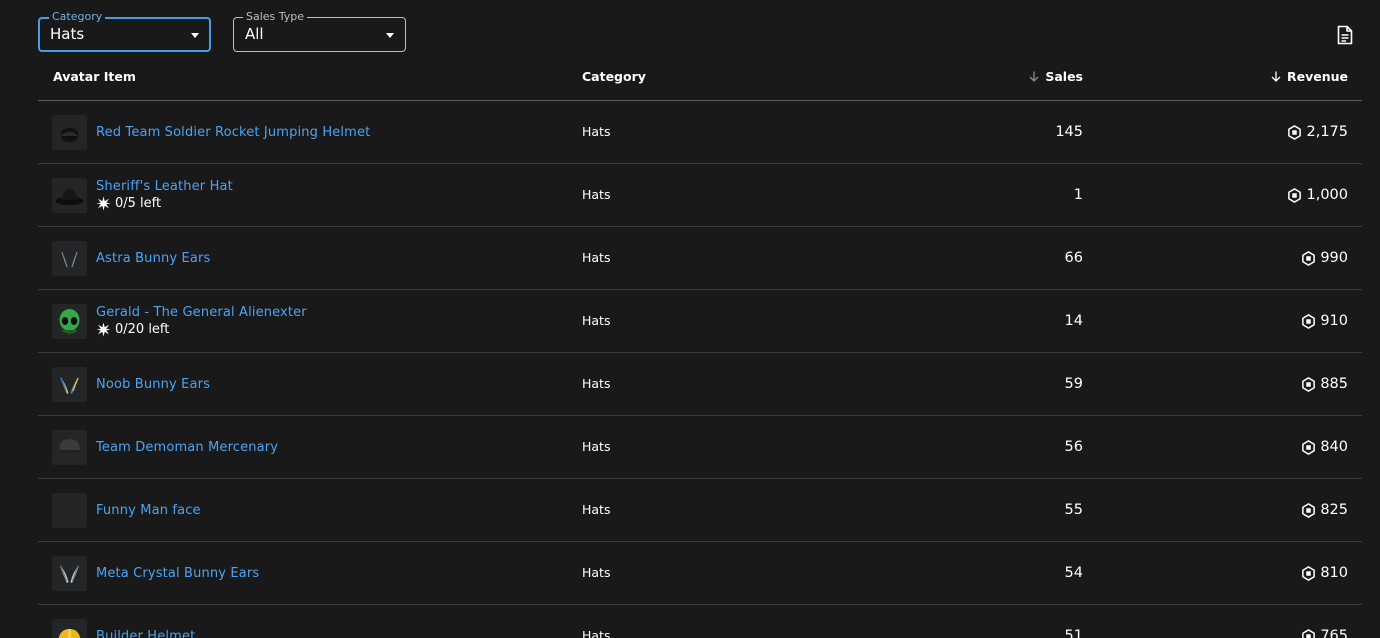  Describe the element at coordinates (700, 573) in the screenshot. I see `table-row: Meta Crystal Bunny Ears Hats 54 810` at that location.